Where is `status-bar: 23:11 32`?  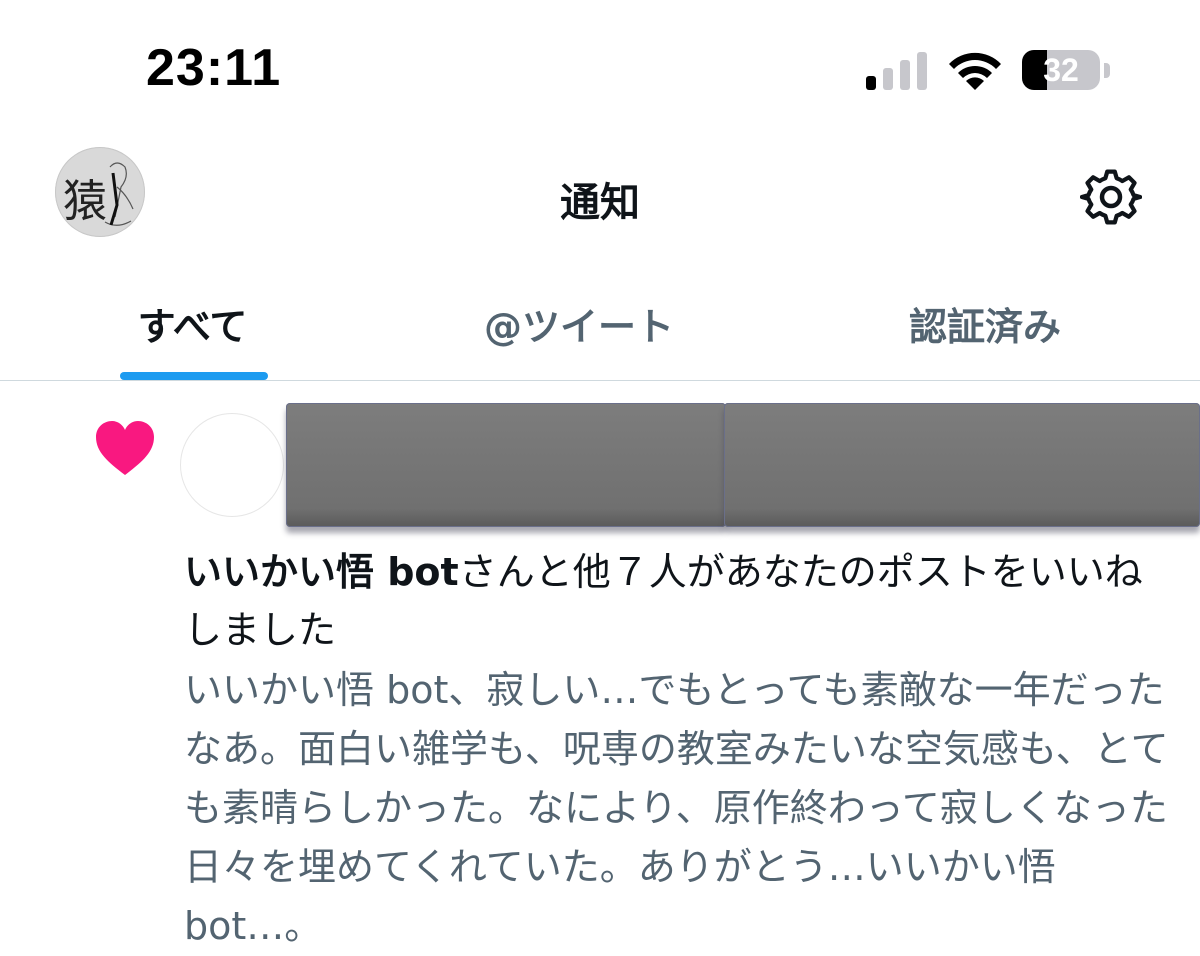 status-bar: 23:11 32 is located at coordinates (600, 65).